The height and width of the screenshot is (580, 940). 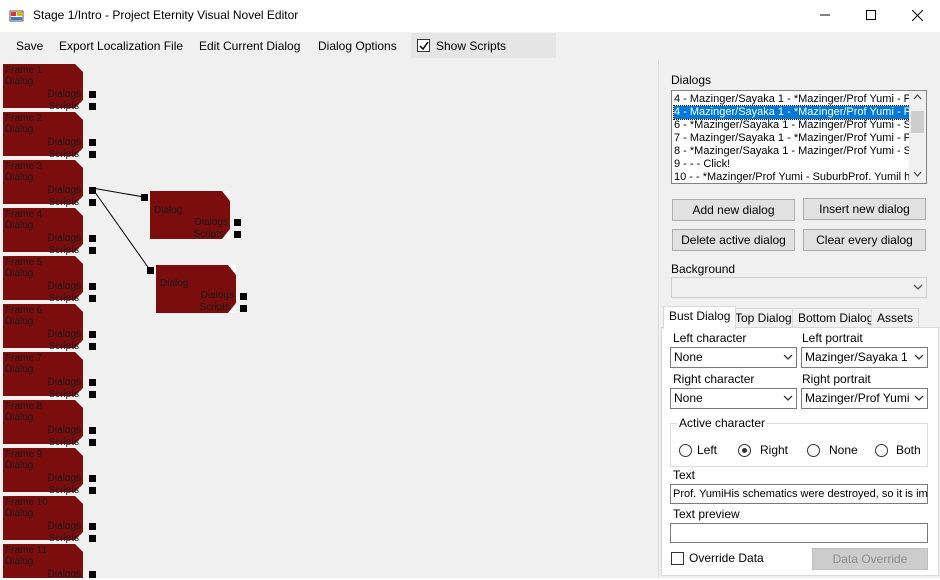 I want to click on menu-export-localization: Export Localization File, so click(x=121, y=46).